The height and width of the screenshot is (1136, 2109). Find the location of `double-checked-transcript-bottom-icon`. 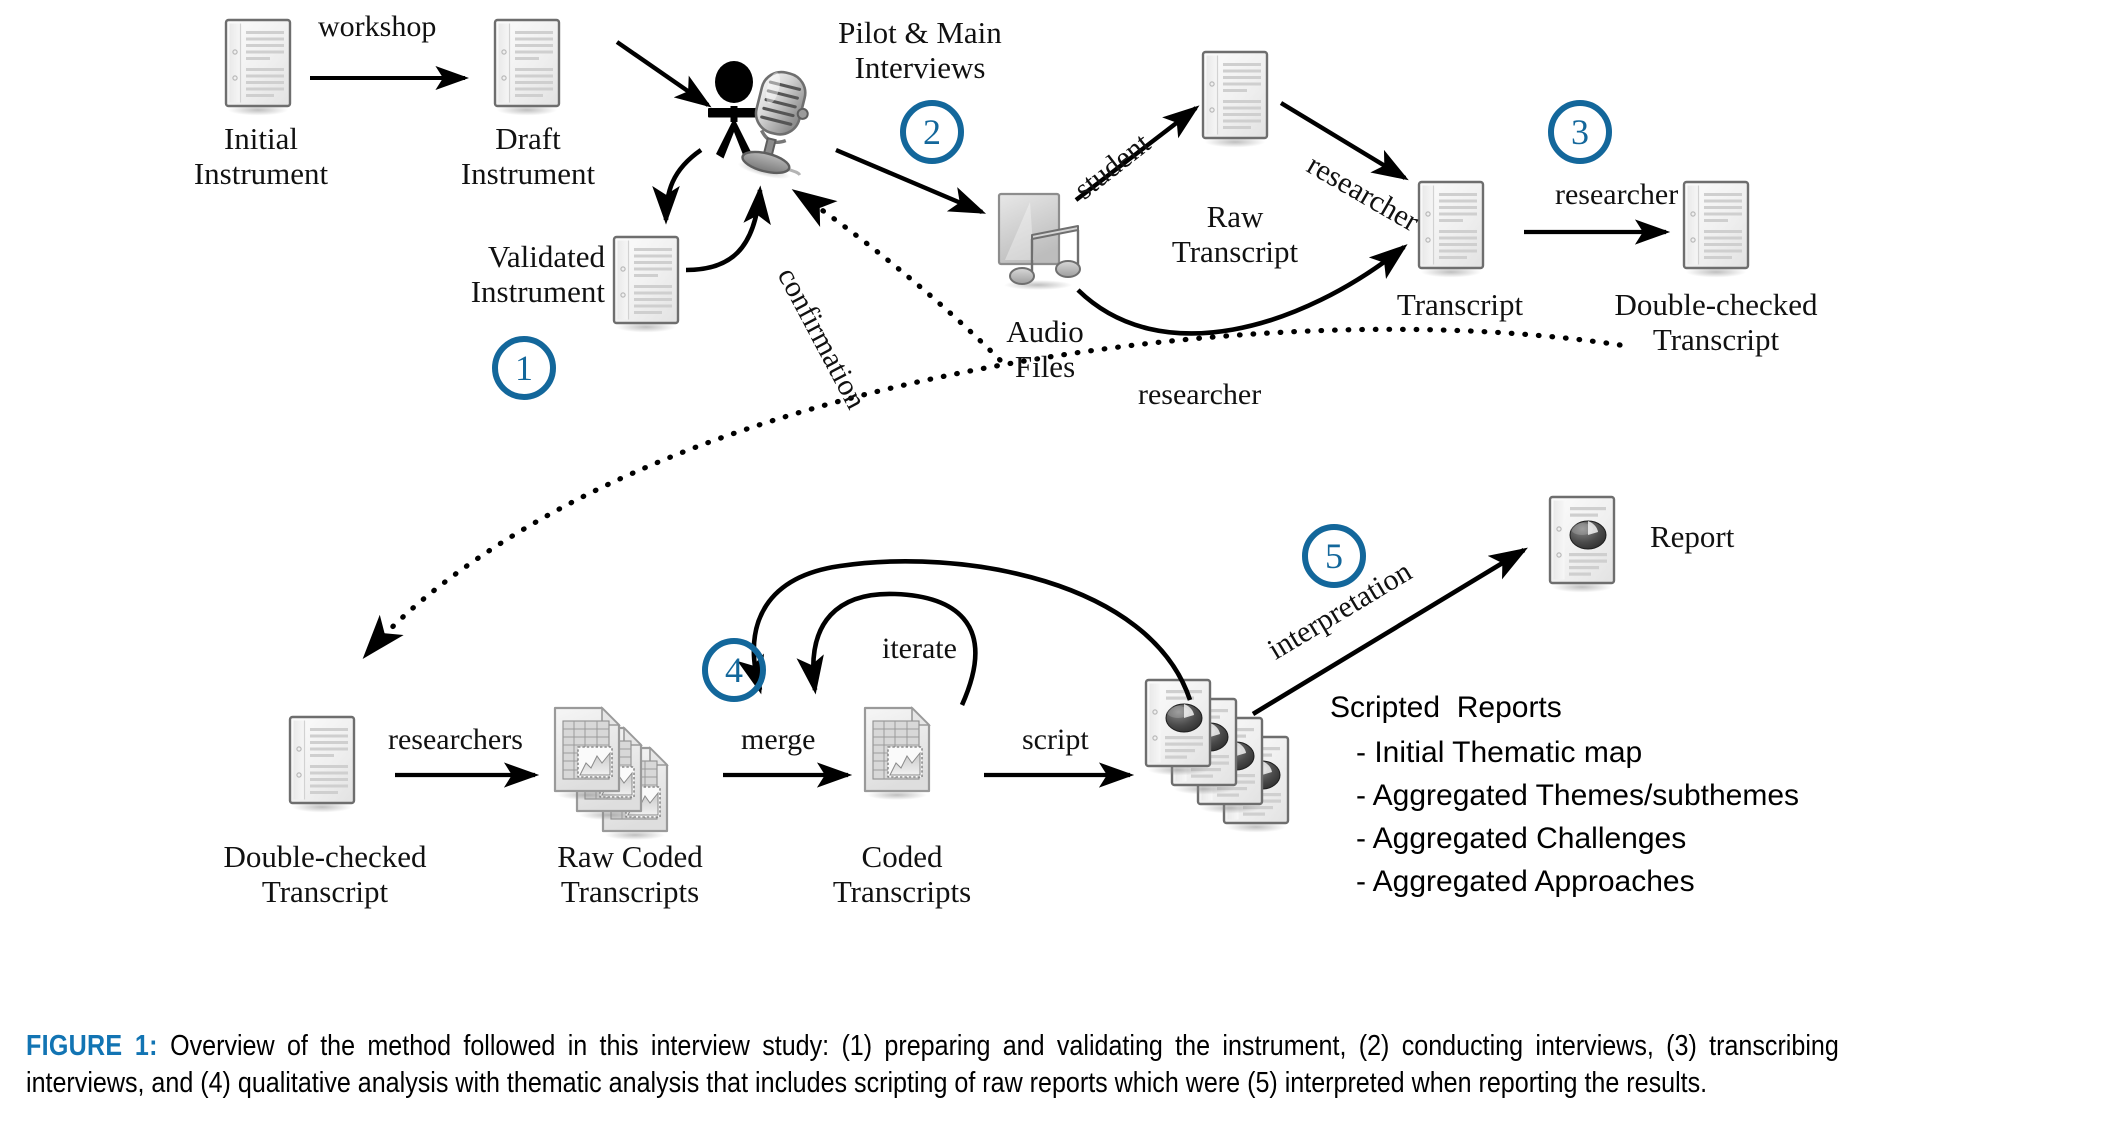

double-checked-transcript-bottom-icon is located at coordinates (322, 764).